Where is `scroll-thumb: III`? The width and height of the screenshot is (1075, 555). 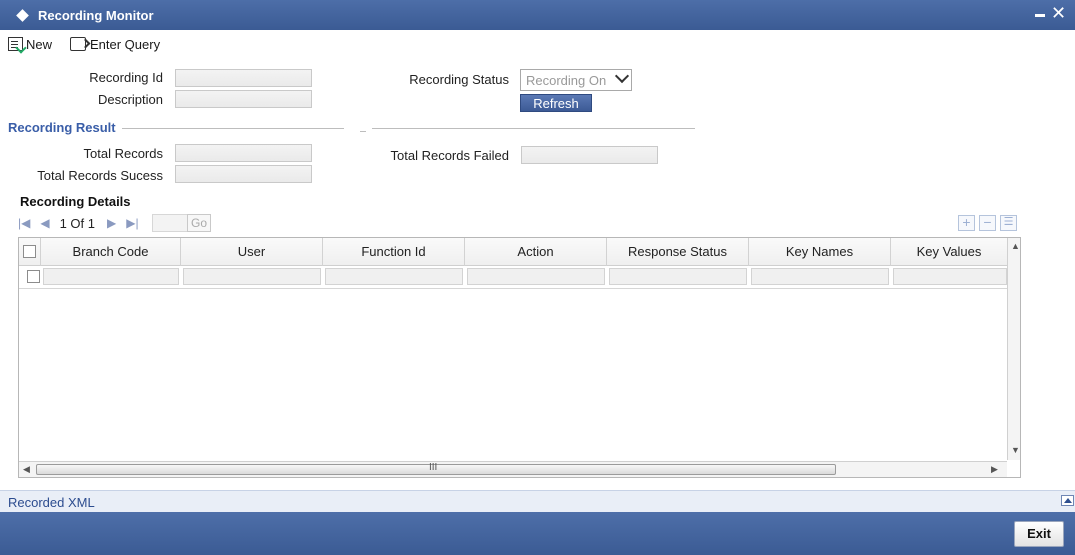
scroll-thumb: III is located at coordinates (436, 468).